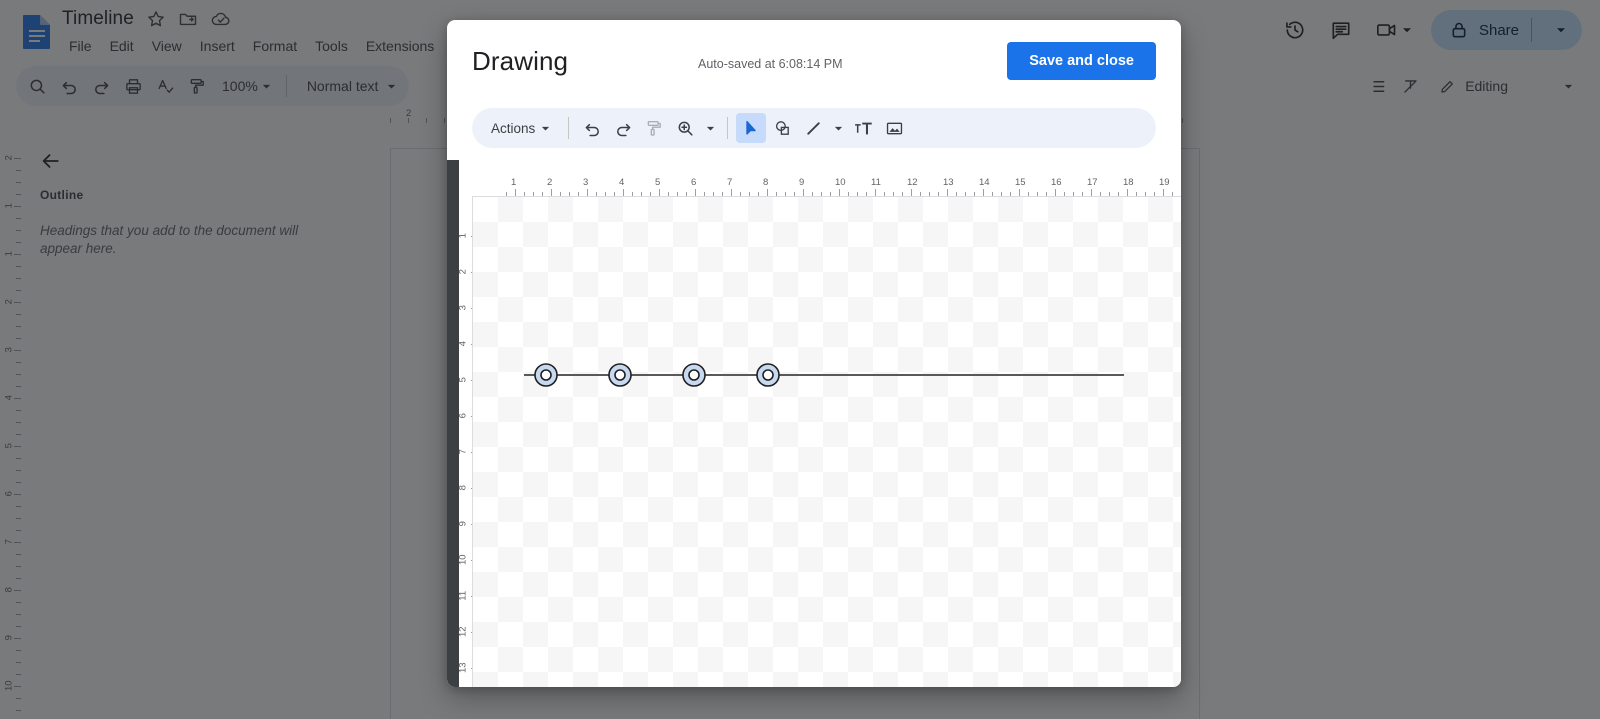  What do you see at coordinates (685, 128) in the screenshot?
I see `zoom-icon` at bounding box center [685, 128].